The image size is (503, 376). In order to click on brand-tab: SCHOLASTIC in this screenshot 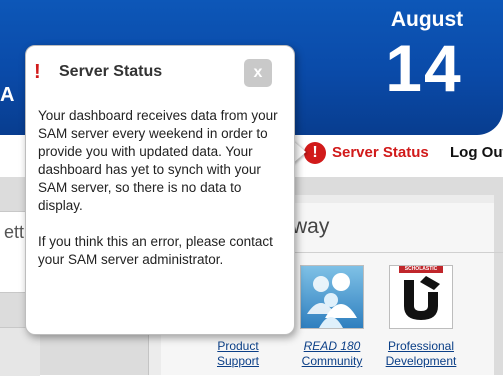, I will do `click(421, 269)`.